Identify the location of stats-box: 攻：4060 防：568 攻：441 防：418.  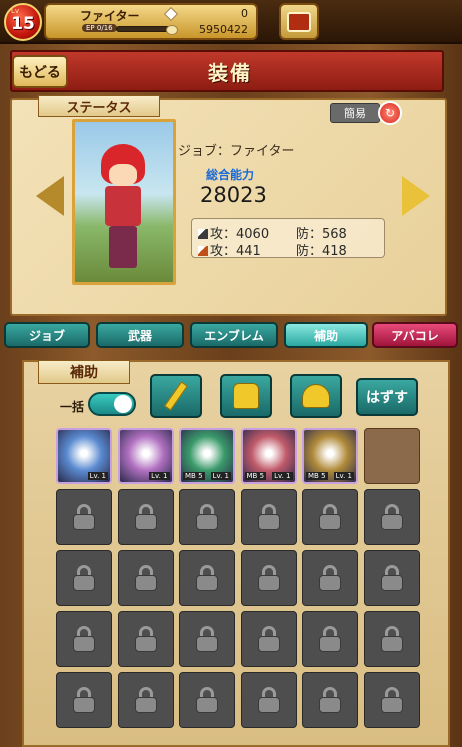
(288, 238).